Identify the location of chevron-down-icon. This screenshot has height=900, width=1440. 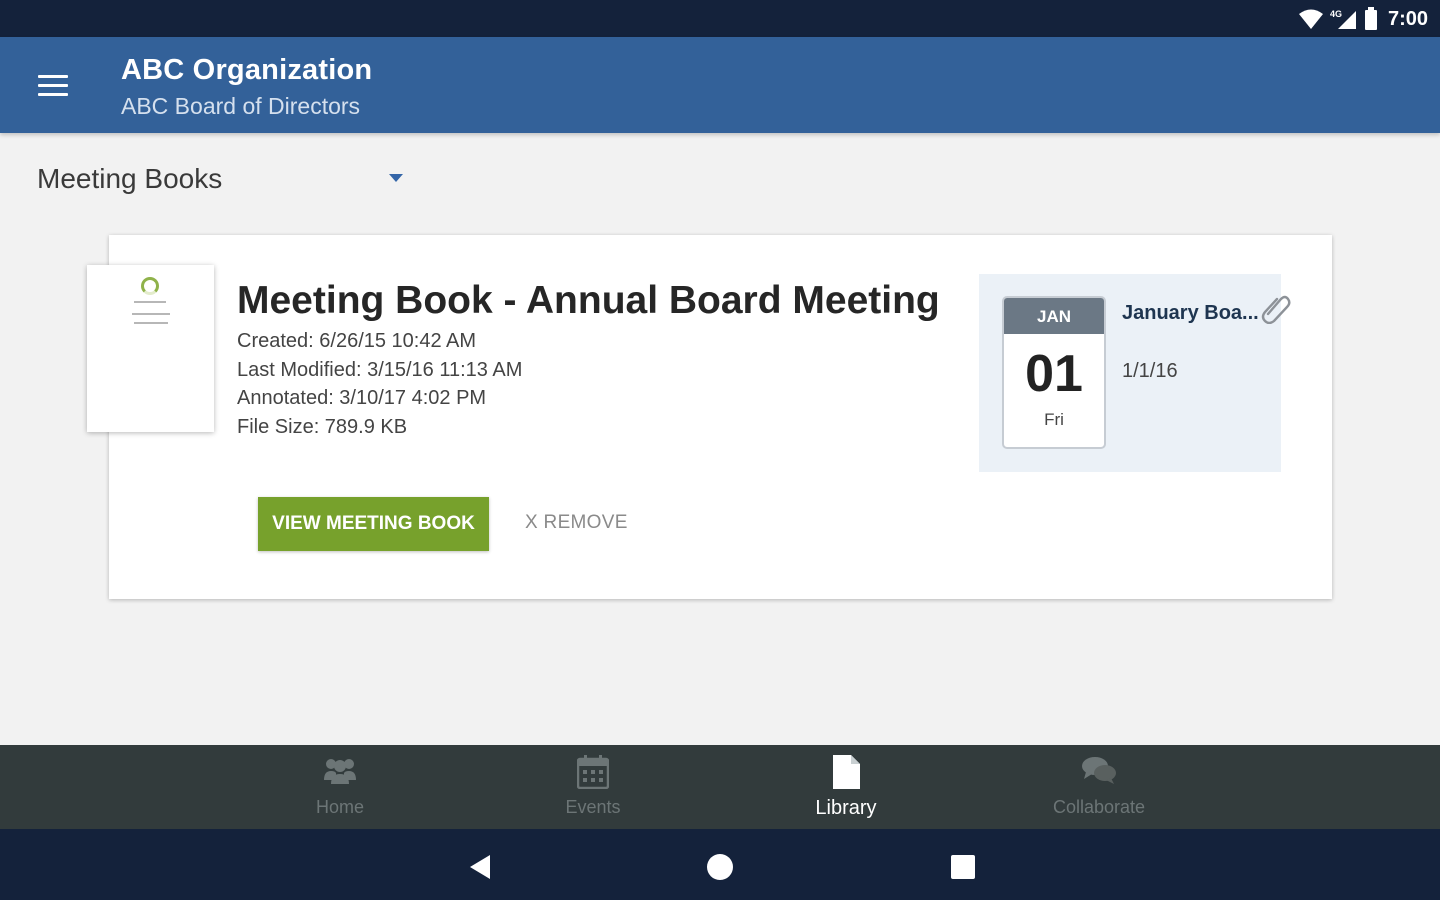
(396, 178).